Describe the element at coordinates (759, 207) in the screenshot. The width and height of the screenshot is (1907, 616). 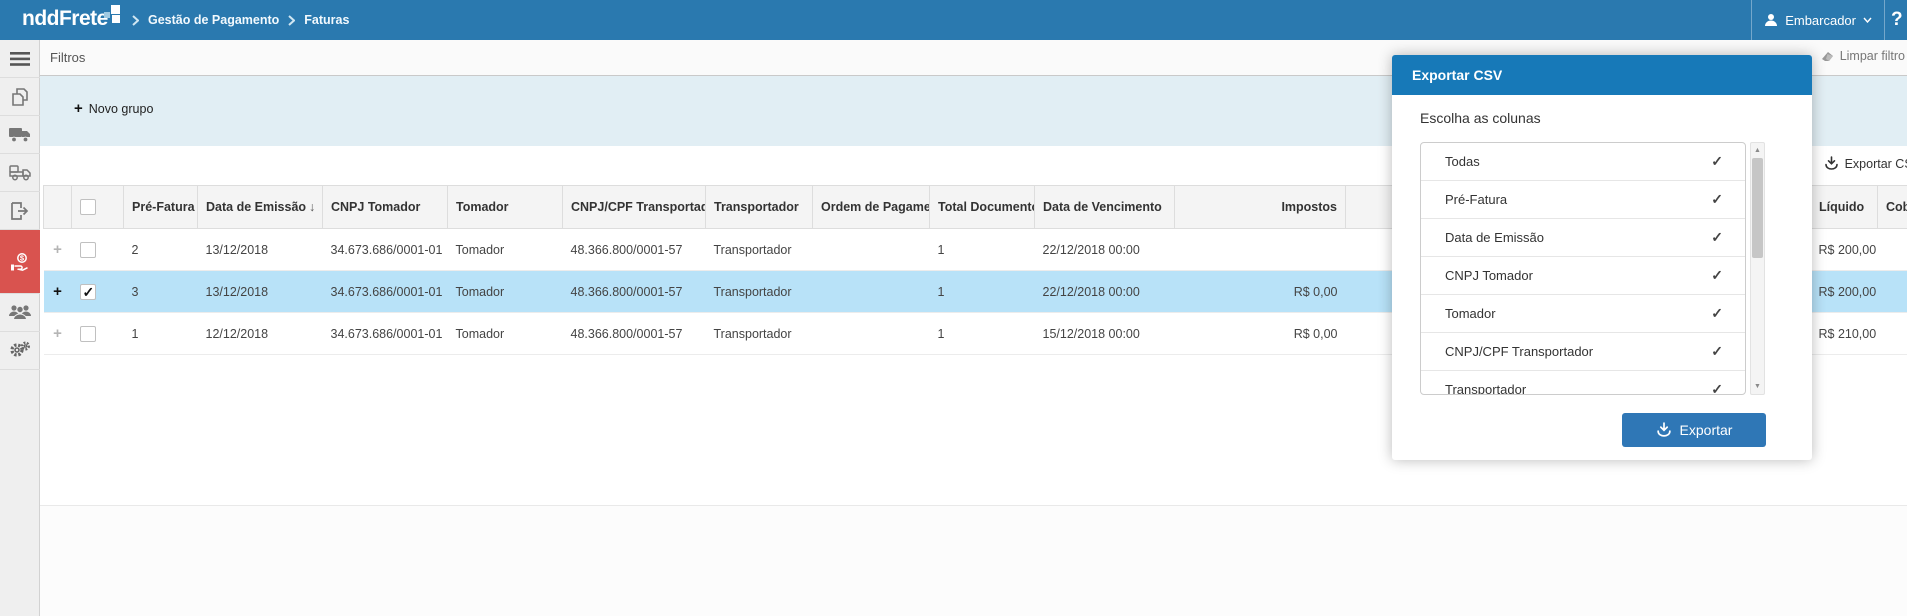
I see `col-transportador: Transportador` at that location.